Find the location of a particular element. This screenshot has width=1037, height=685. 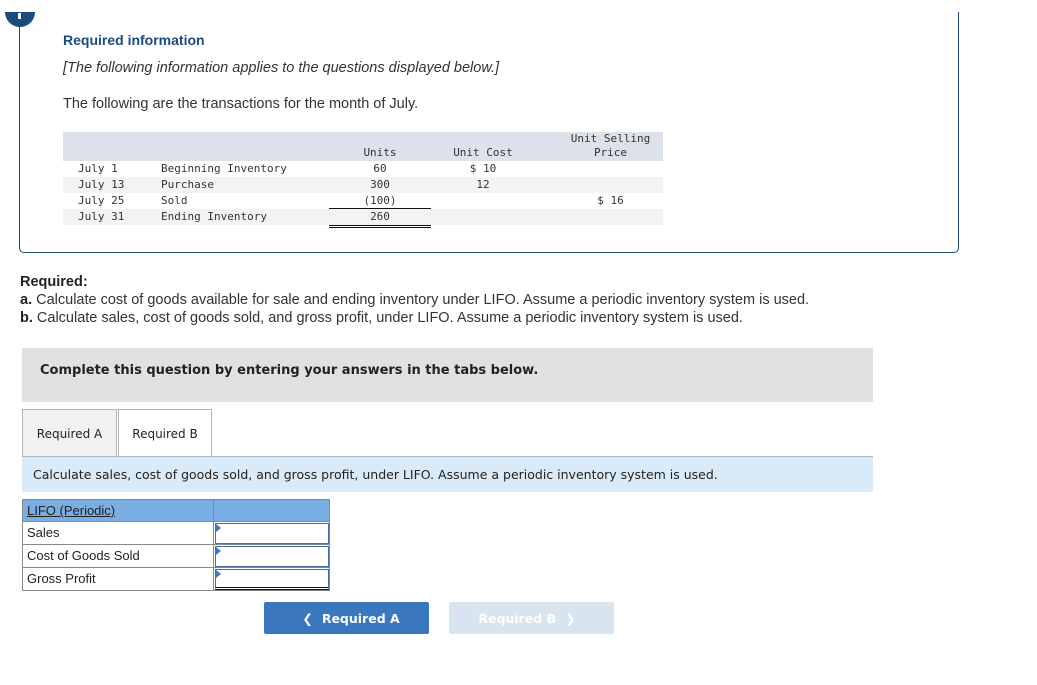

gross-profit-input is located at coordinates (272, 578).